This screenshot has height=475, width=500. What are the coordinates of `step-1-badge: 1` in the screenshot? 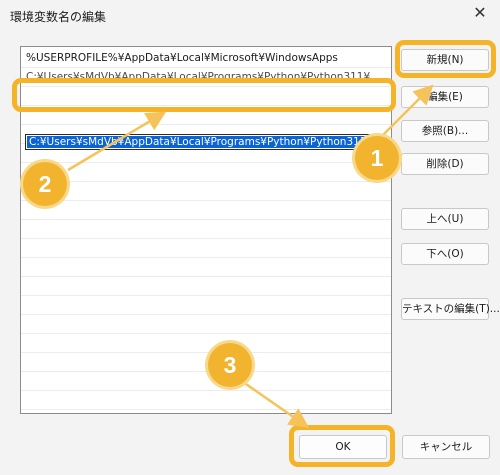 It's located at (377, 158).